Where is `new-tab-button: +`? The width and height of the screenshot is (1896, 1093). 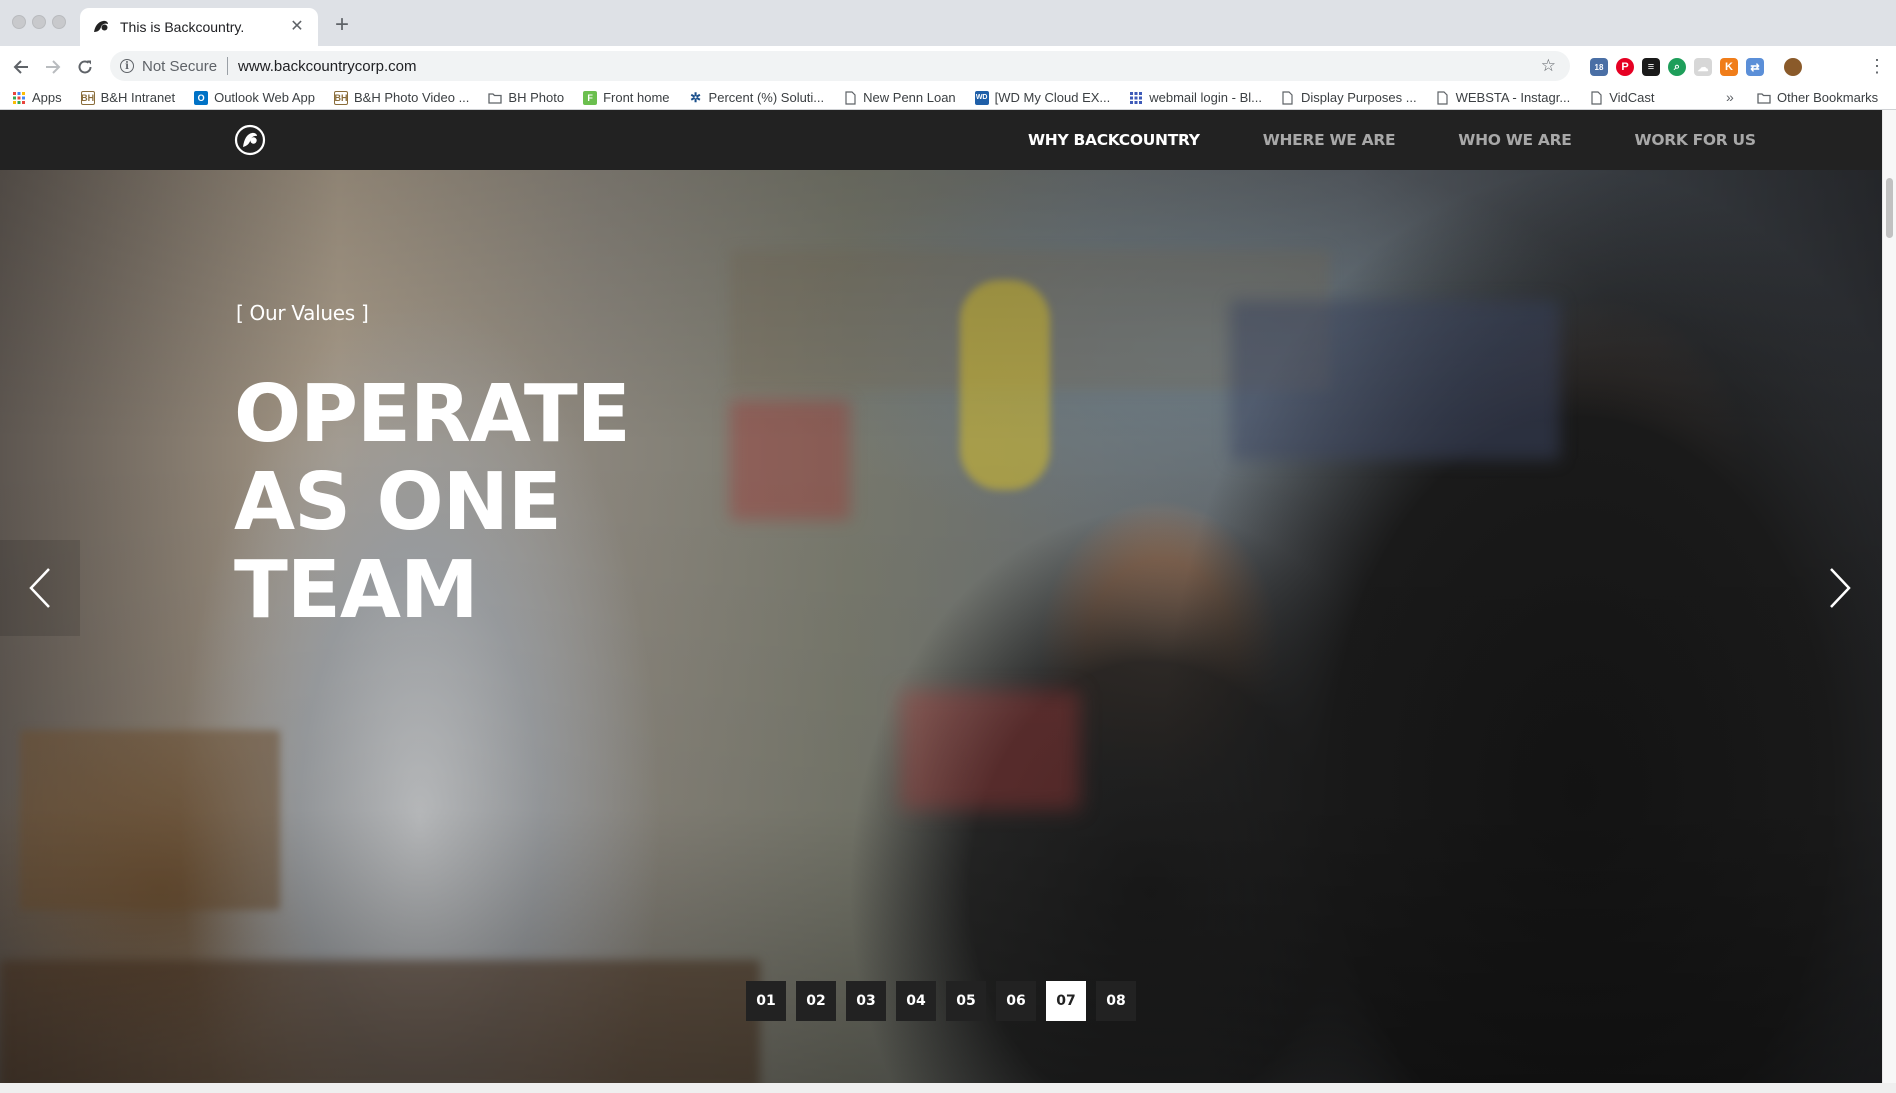 new-tab-button: + is located at coordinates (342, 25).